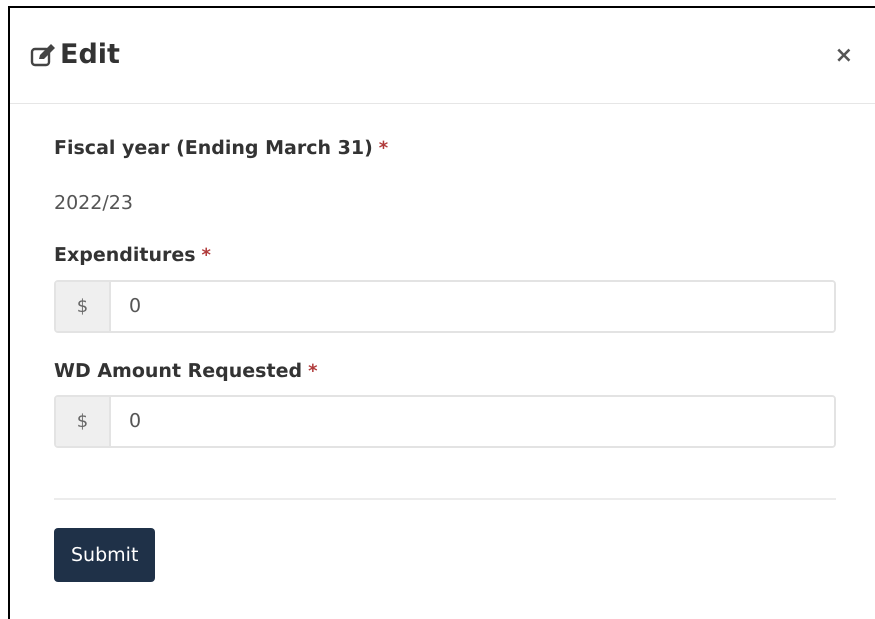 The image size is (875, 619). What do you see at coordinates (213, 148) in the screenshot?
I see `field-label: Fiscal year (Ending March 31)` at bounding box center [213, 148].